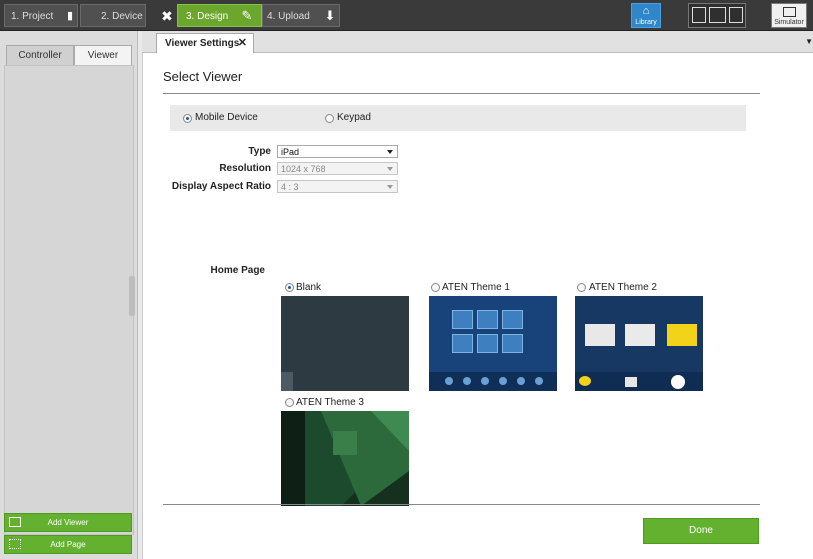 This screenshot has height=559, width=813. What do you see at coordinates (789, 12) in the screenshot?
I see `simulator-icon` at bounding box center [789, 12].